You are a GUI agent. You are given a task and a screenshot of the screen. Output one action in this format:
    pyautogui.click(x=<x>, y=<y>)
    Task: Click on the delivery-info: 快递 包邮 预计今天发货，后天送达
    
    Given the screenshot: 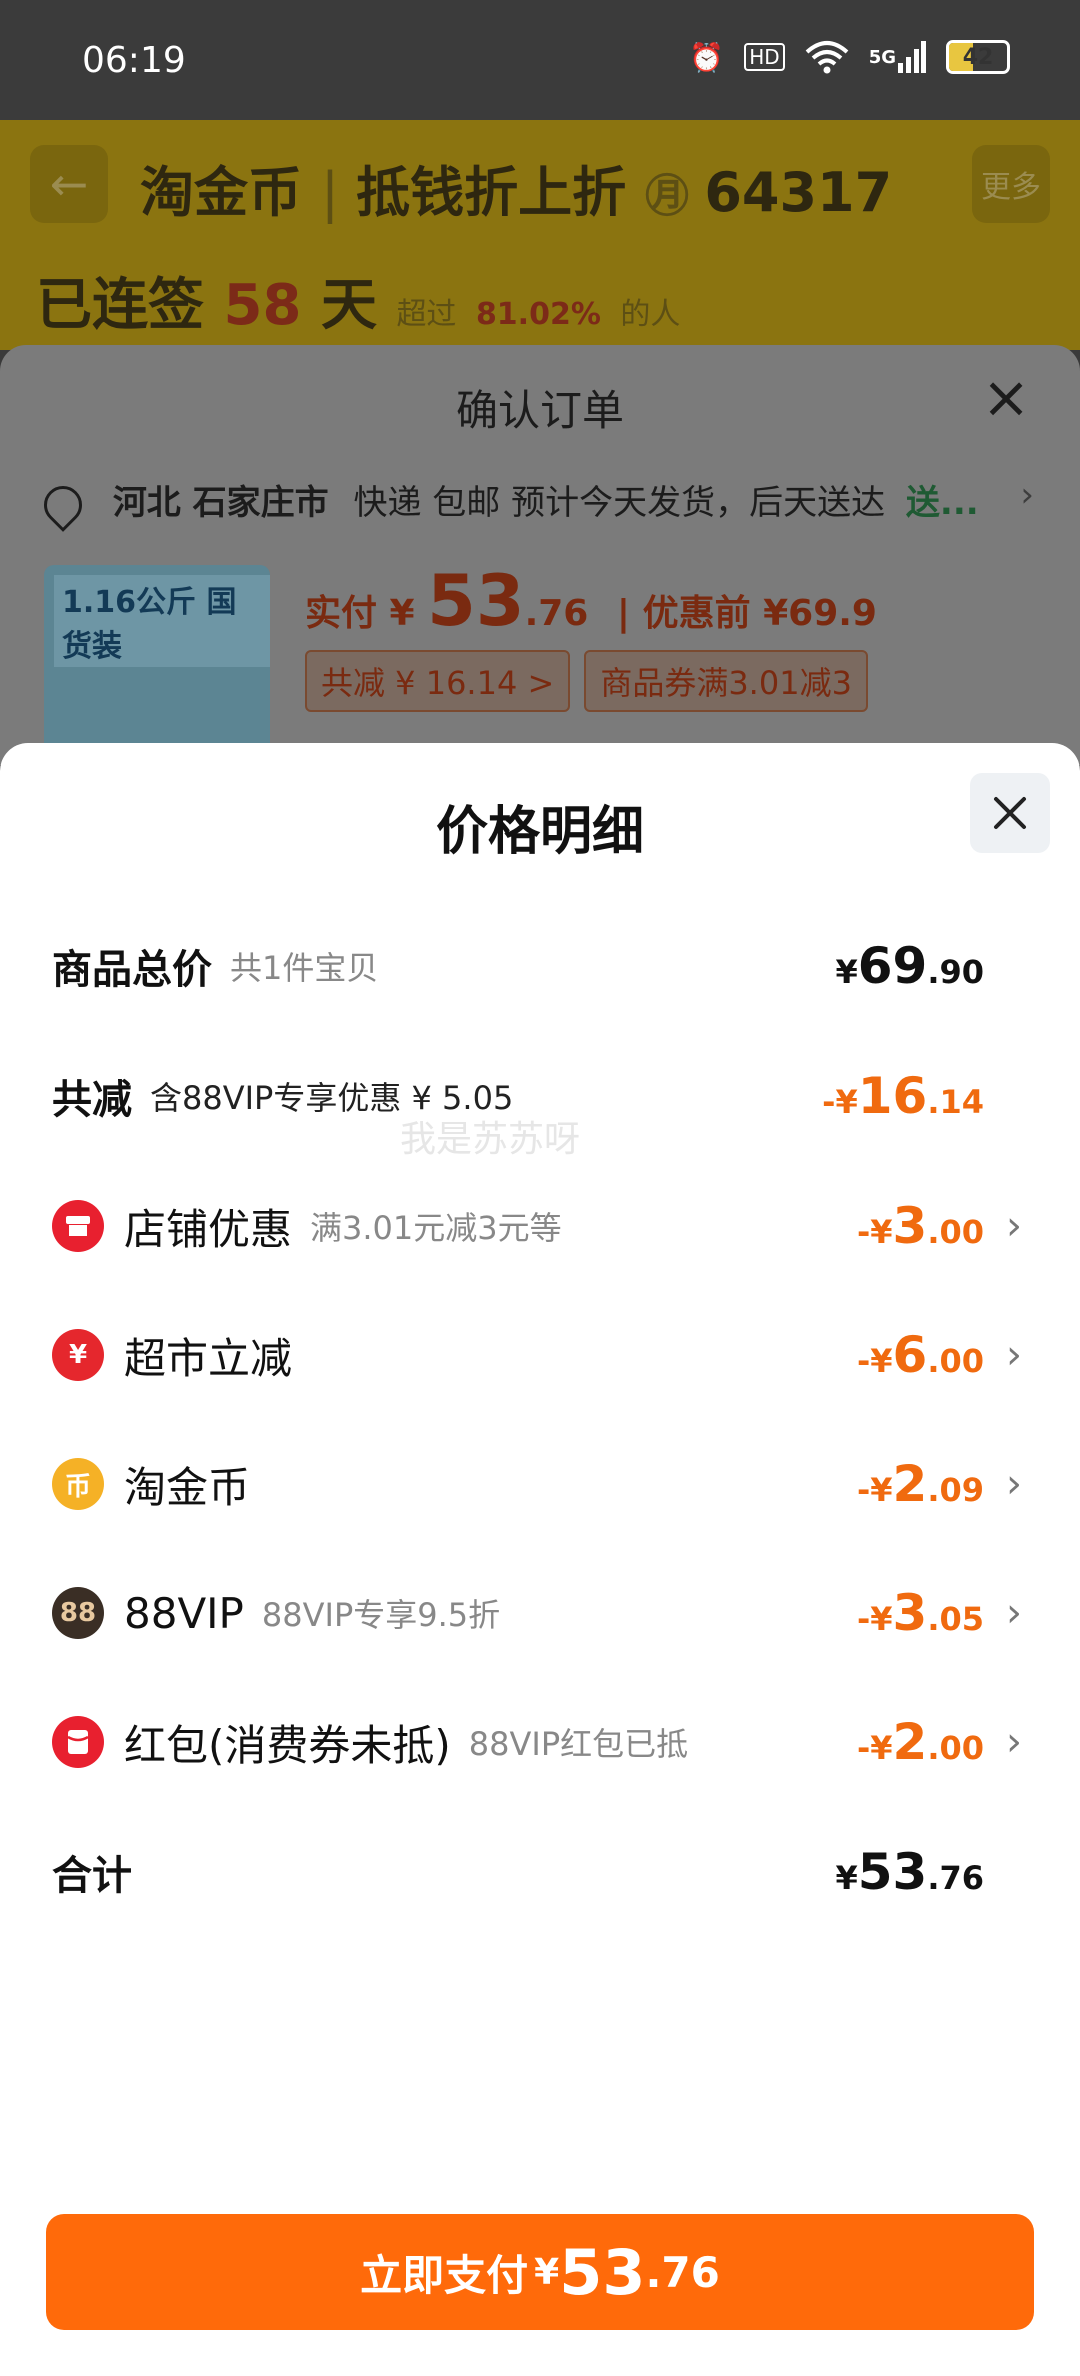 What is the action you would take?
    pyautogui.click(x=619, y=503)
    